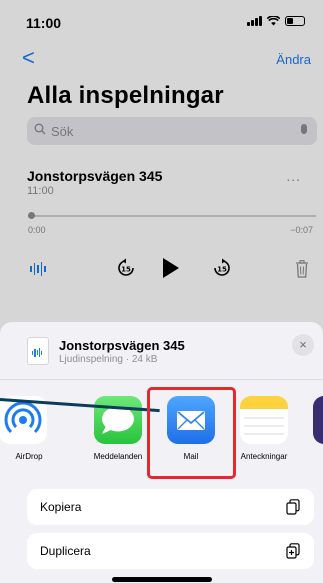  I want to click on home-indicator, so click(162, 579).